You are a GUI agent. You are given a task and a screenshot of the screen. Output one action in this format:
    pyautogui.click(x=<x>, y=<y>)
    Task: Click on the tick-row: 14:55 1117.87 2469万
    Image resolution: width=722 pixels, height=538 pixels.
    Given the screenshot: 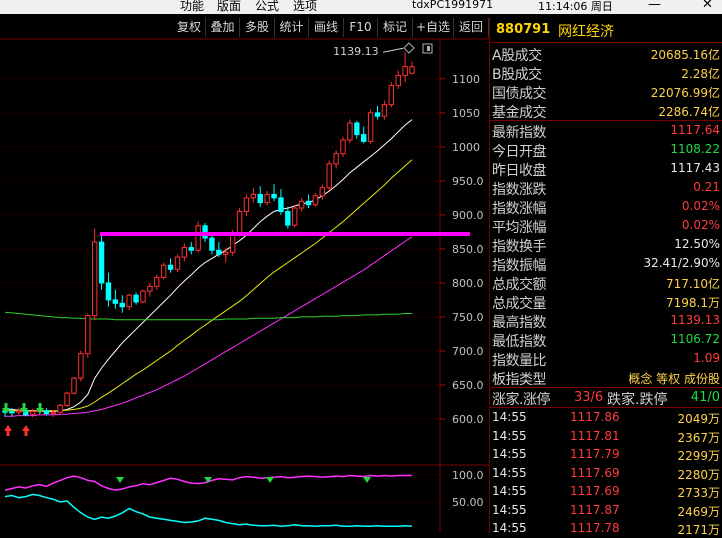 What is the action you would take?
    pyautogui.click(x=606, y=510)
    